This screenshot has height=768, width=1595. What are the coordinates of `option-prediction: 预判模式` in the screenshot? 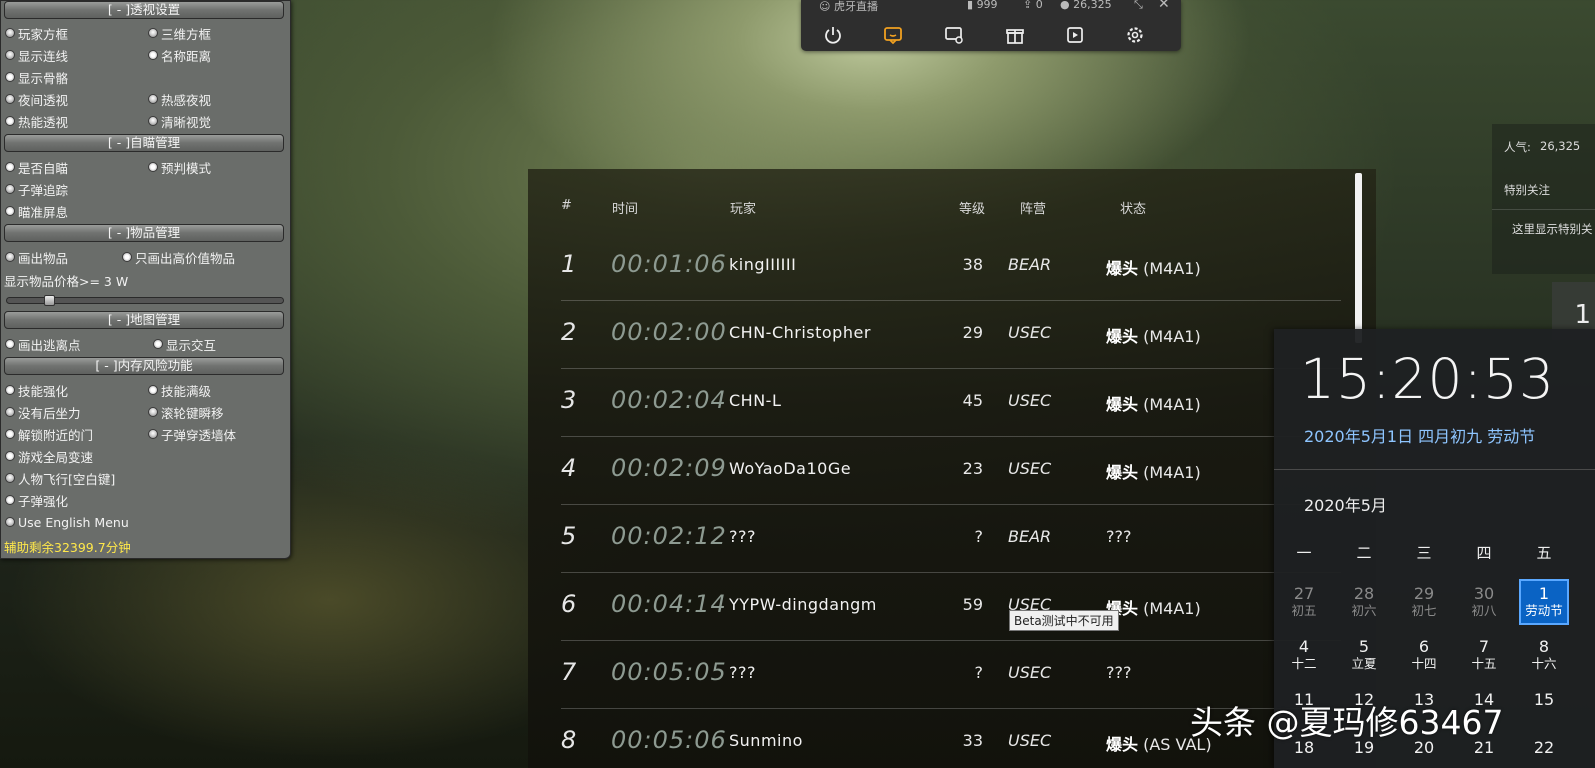 It's located at (179, 167).